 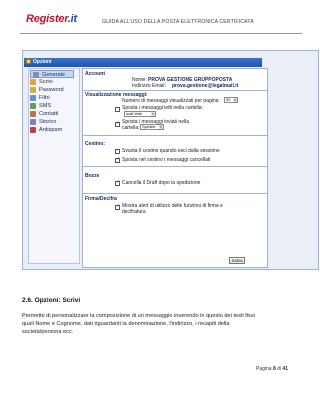 I want to click on per-page-select: 30 ▾, so click(x=231, y=100).